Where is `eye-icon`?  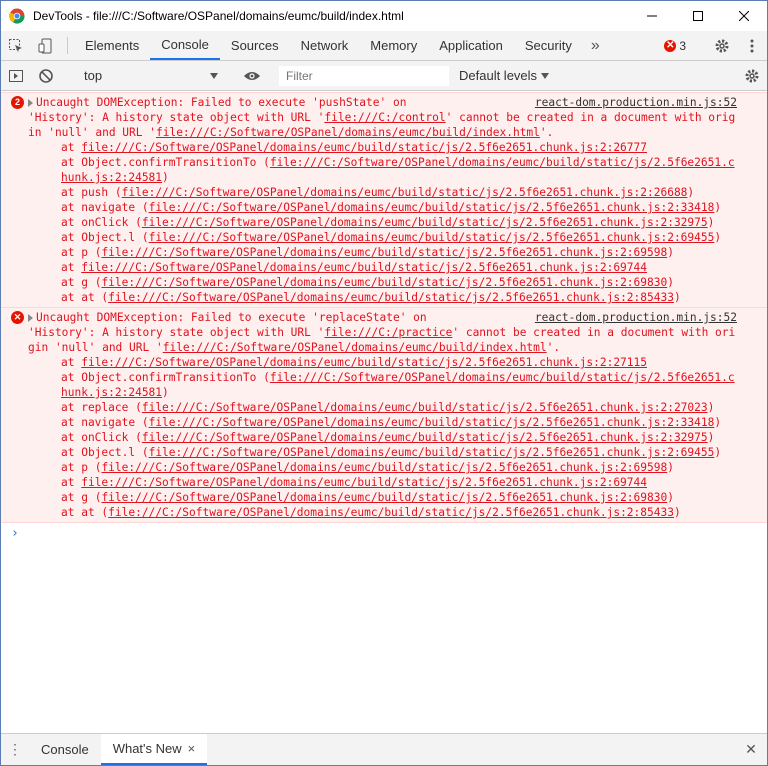
eye-icon is located at coordinates (252, 75).